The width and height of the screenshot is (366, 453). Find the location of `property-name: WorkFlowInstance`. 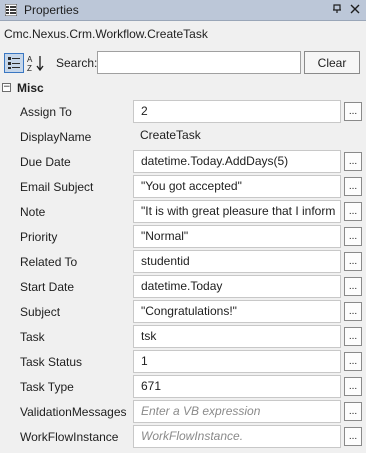

property-name: WorkFlowInstance is located at coordinates (69, 437).